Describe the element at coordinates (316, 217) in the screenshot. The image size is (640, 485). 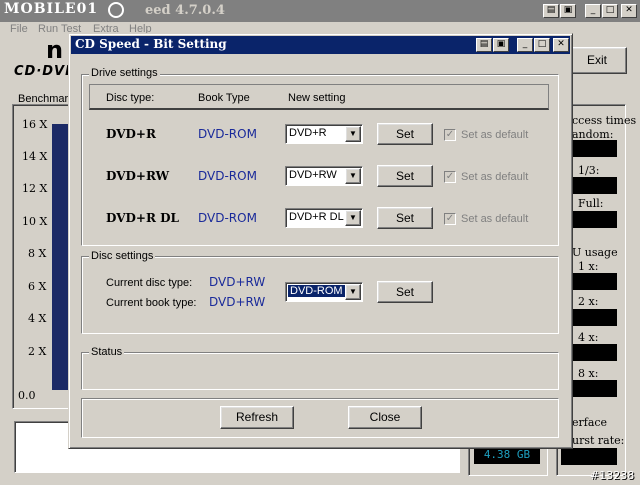
I see `new-setting-value: DVD+R DL` at that location.